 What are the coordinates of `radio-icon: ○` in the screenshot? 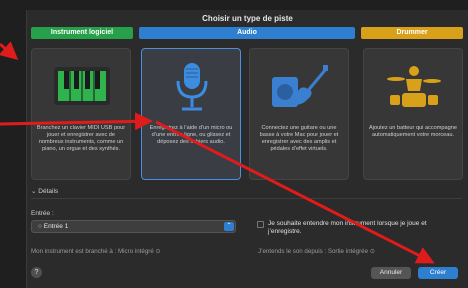 It's located at (40, 226).